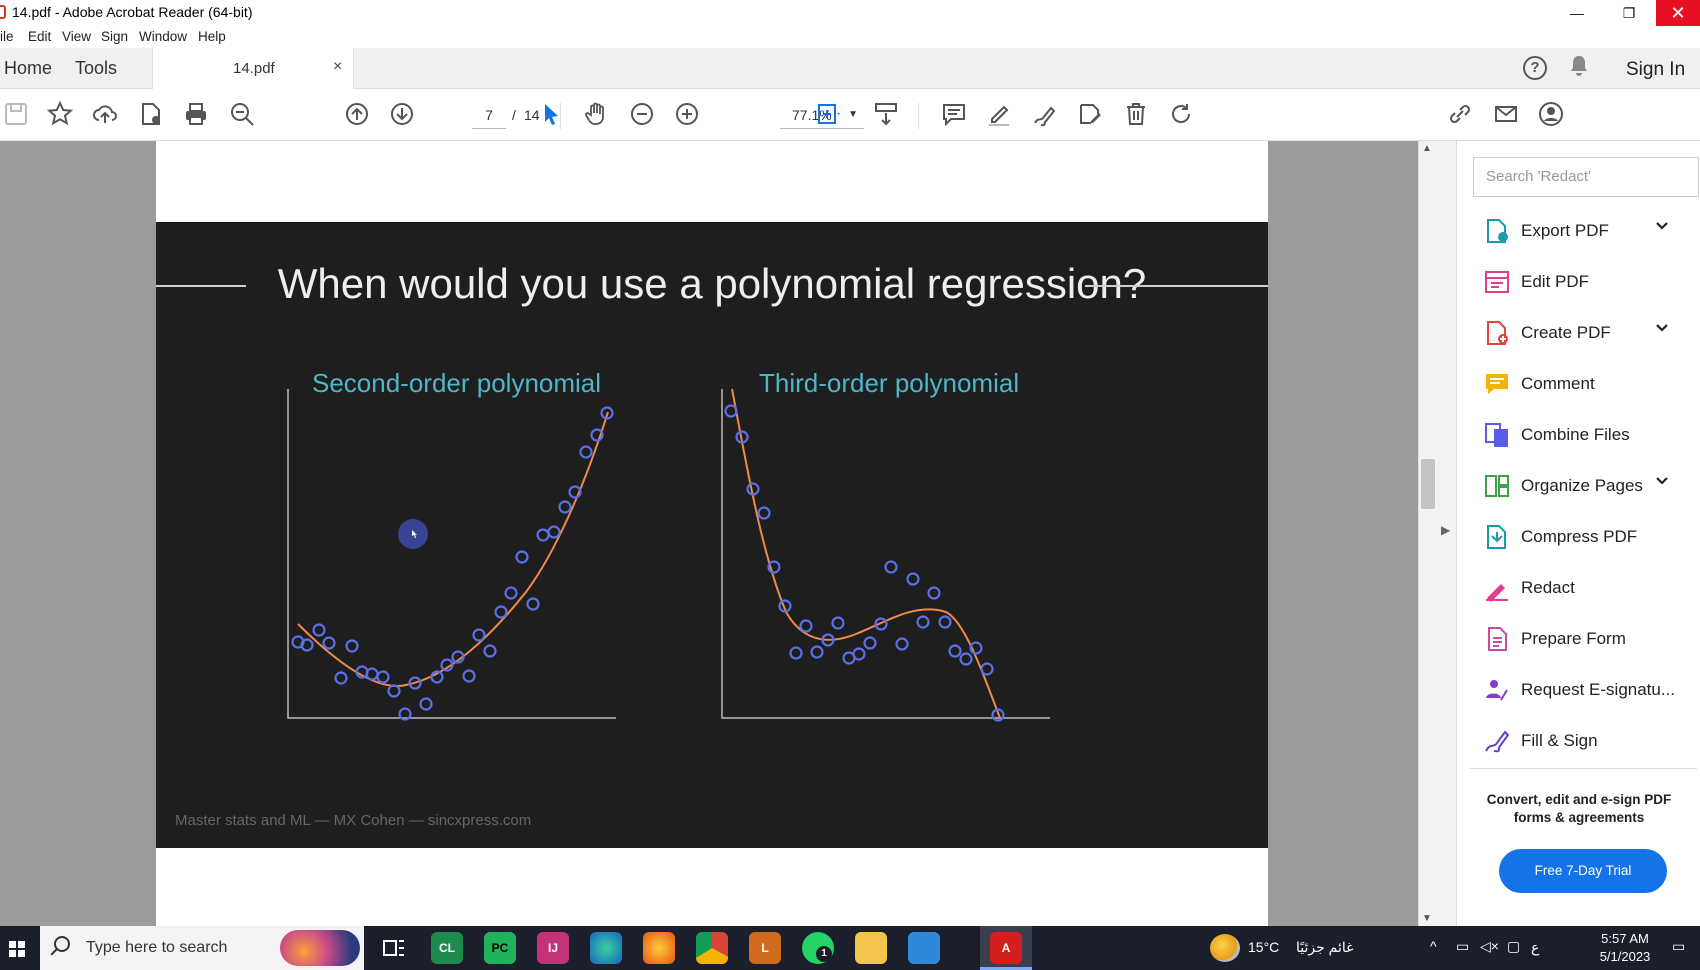 The width and height of the screenshot is (1700, 970). I want to click on language-indicator: ع, so click(1535, 954).